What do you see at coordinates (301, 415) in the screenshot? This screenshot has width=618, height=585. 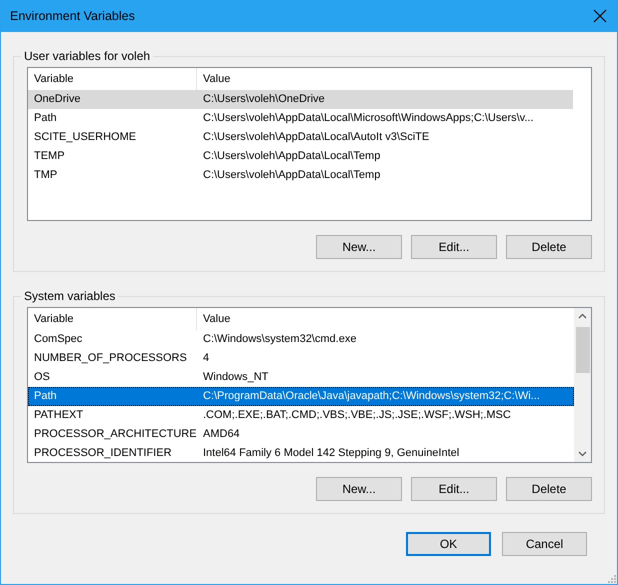 I see `list-row: PATHEXT .COM;.EXE;.BAT;.CMD;.VBS;.VBE;.JS;.JSE;.WSF;.WSH;.MSC` at bounding box center [301, 415].